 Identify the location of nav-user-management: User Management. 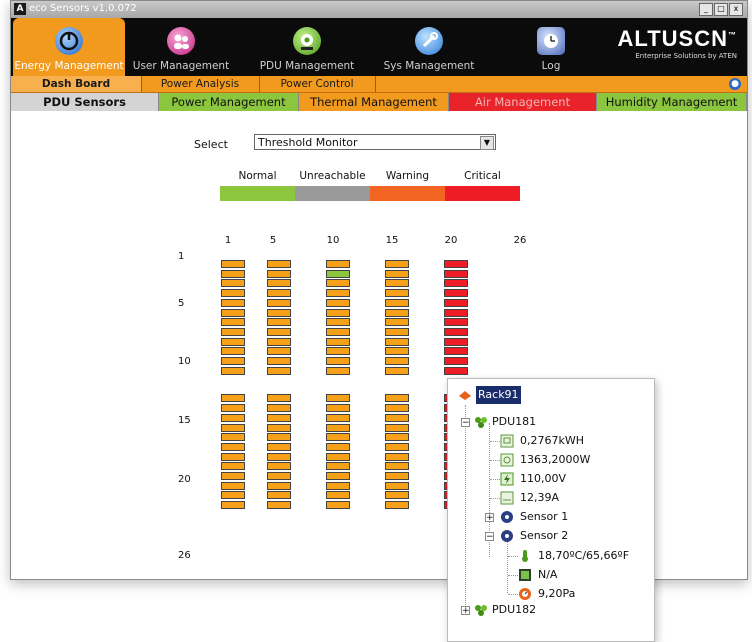
(181, 47).